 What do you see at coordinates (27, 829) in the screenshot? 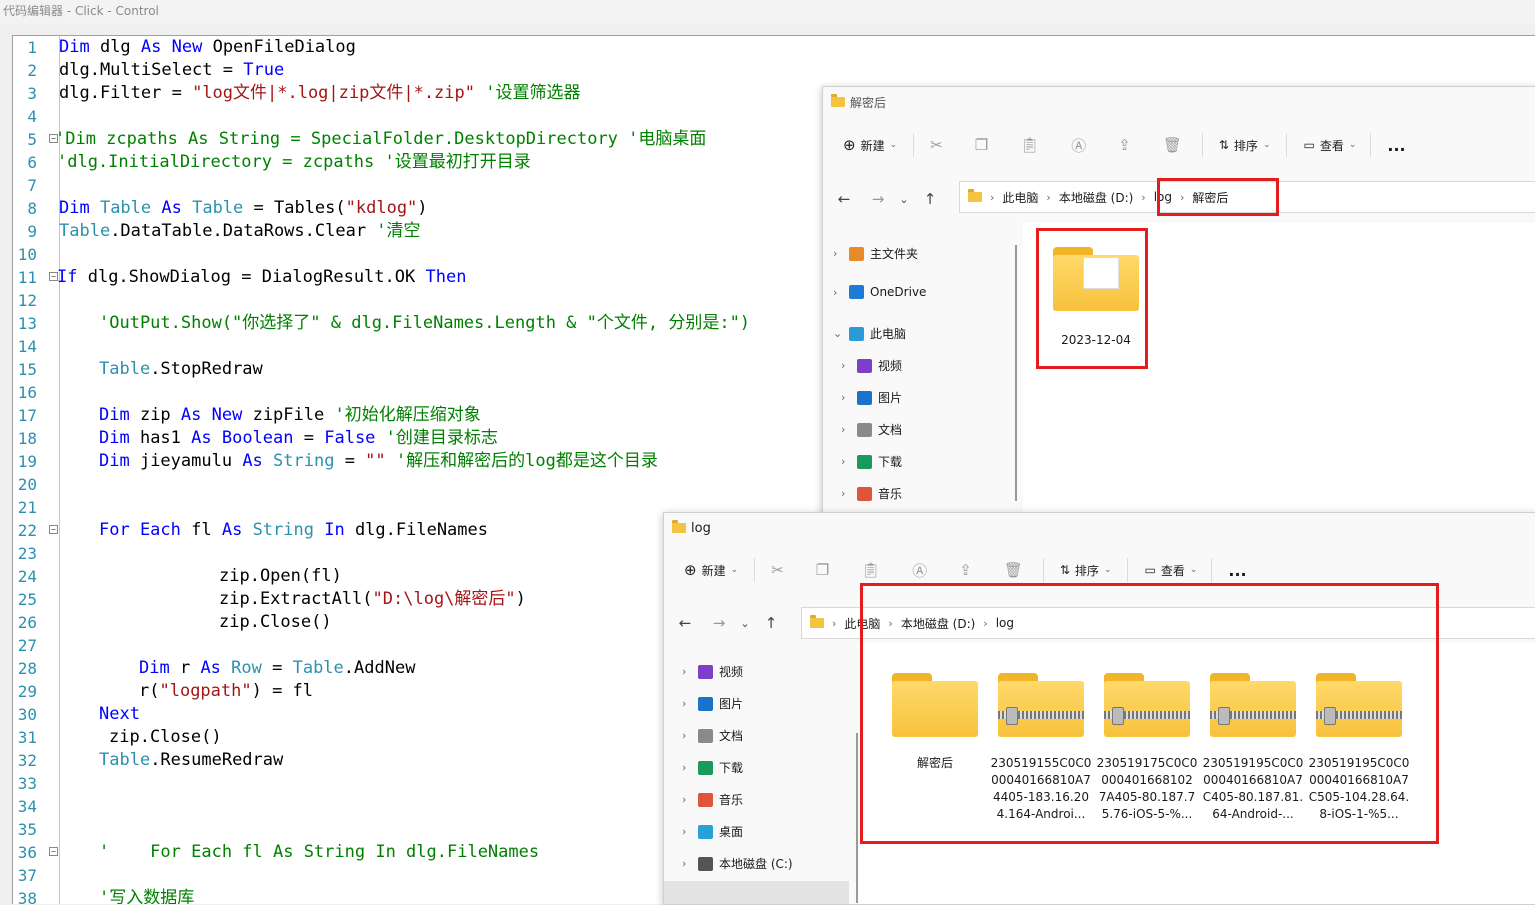
I see `line-number: 35` at bounding box center [27, 829].